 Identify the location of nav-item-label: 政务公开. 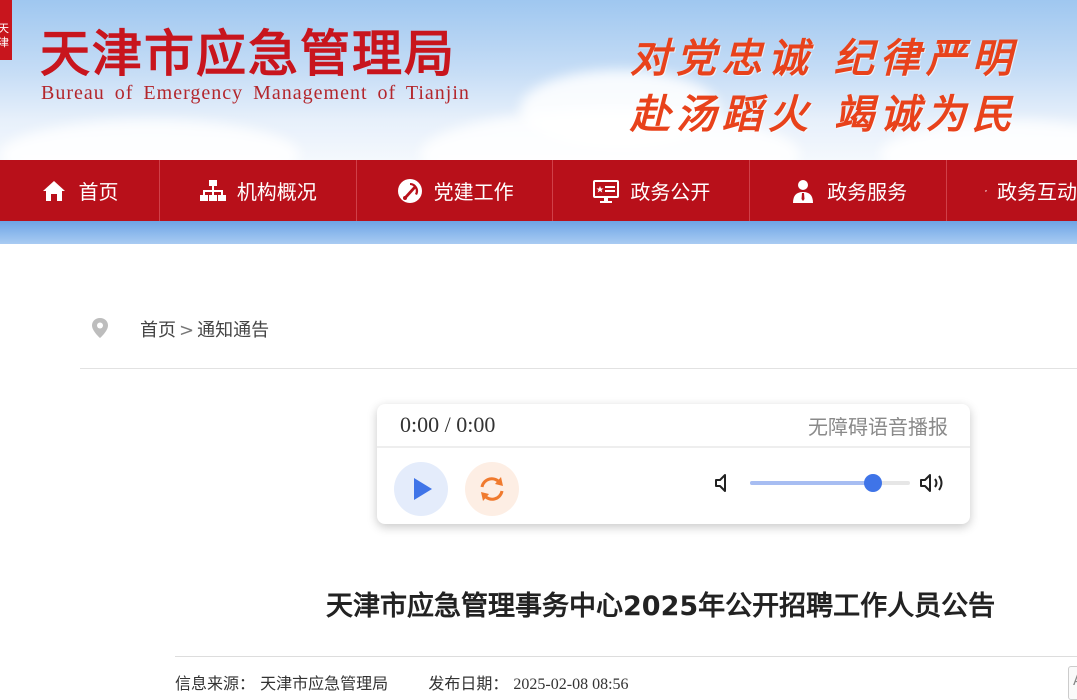
(670, 192).